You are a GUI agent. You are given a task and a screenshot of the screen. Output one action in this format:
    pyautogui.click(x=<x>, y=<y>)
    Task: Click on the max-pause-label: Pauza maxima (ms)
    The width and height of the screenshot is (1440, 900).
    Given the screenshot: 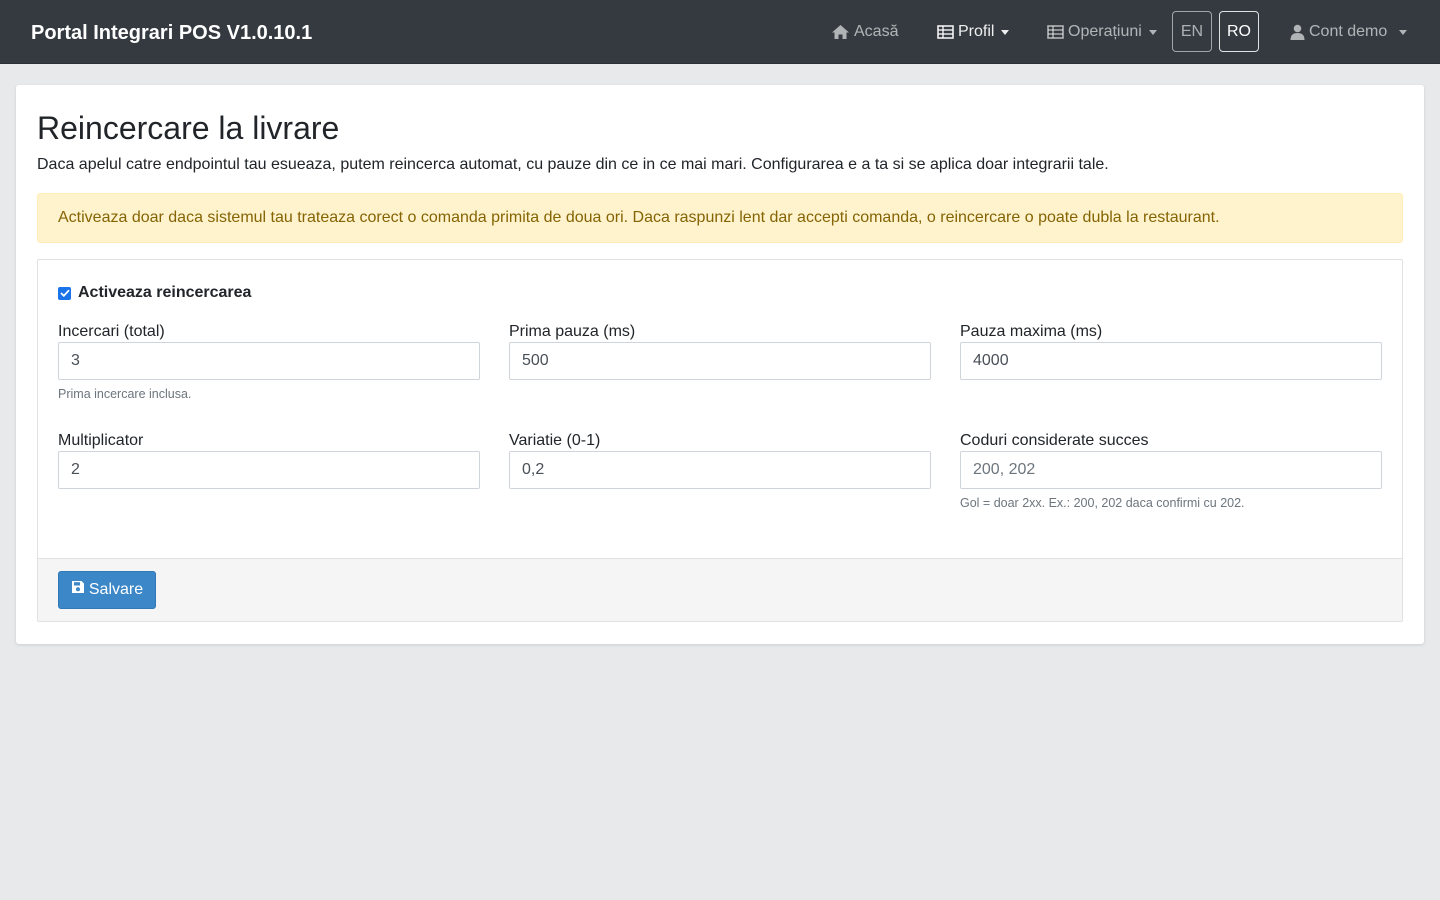 What is the action you would take?
    pyautogui.click(x=1031, y=331)
    